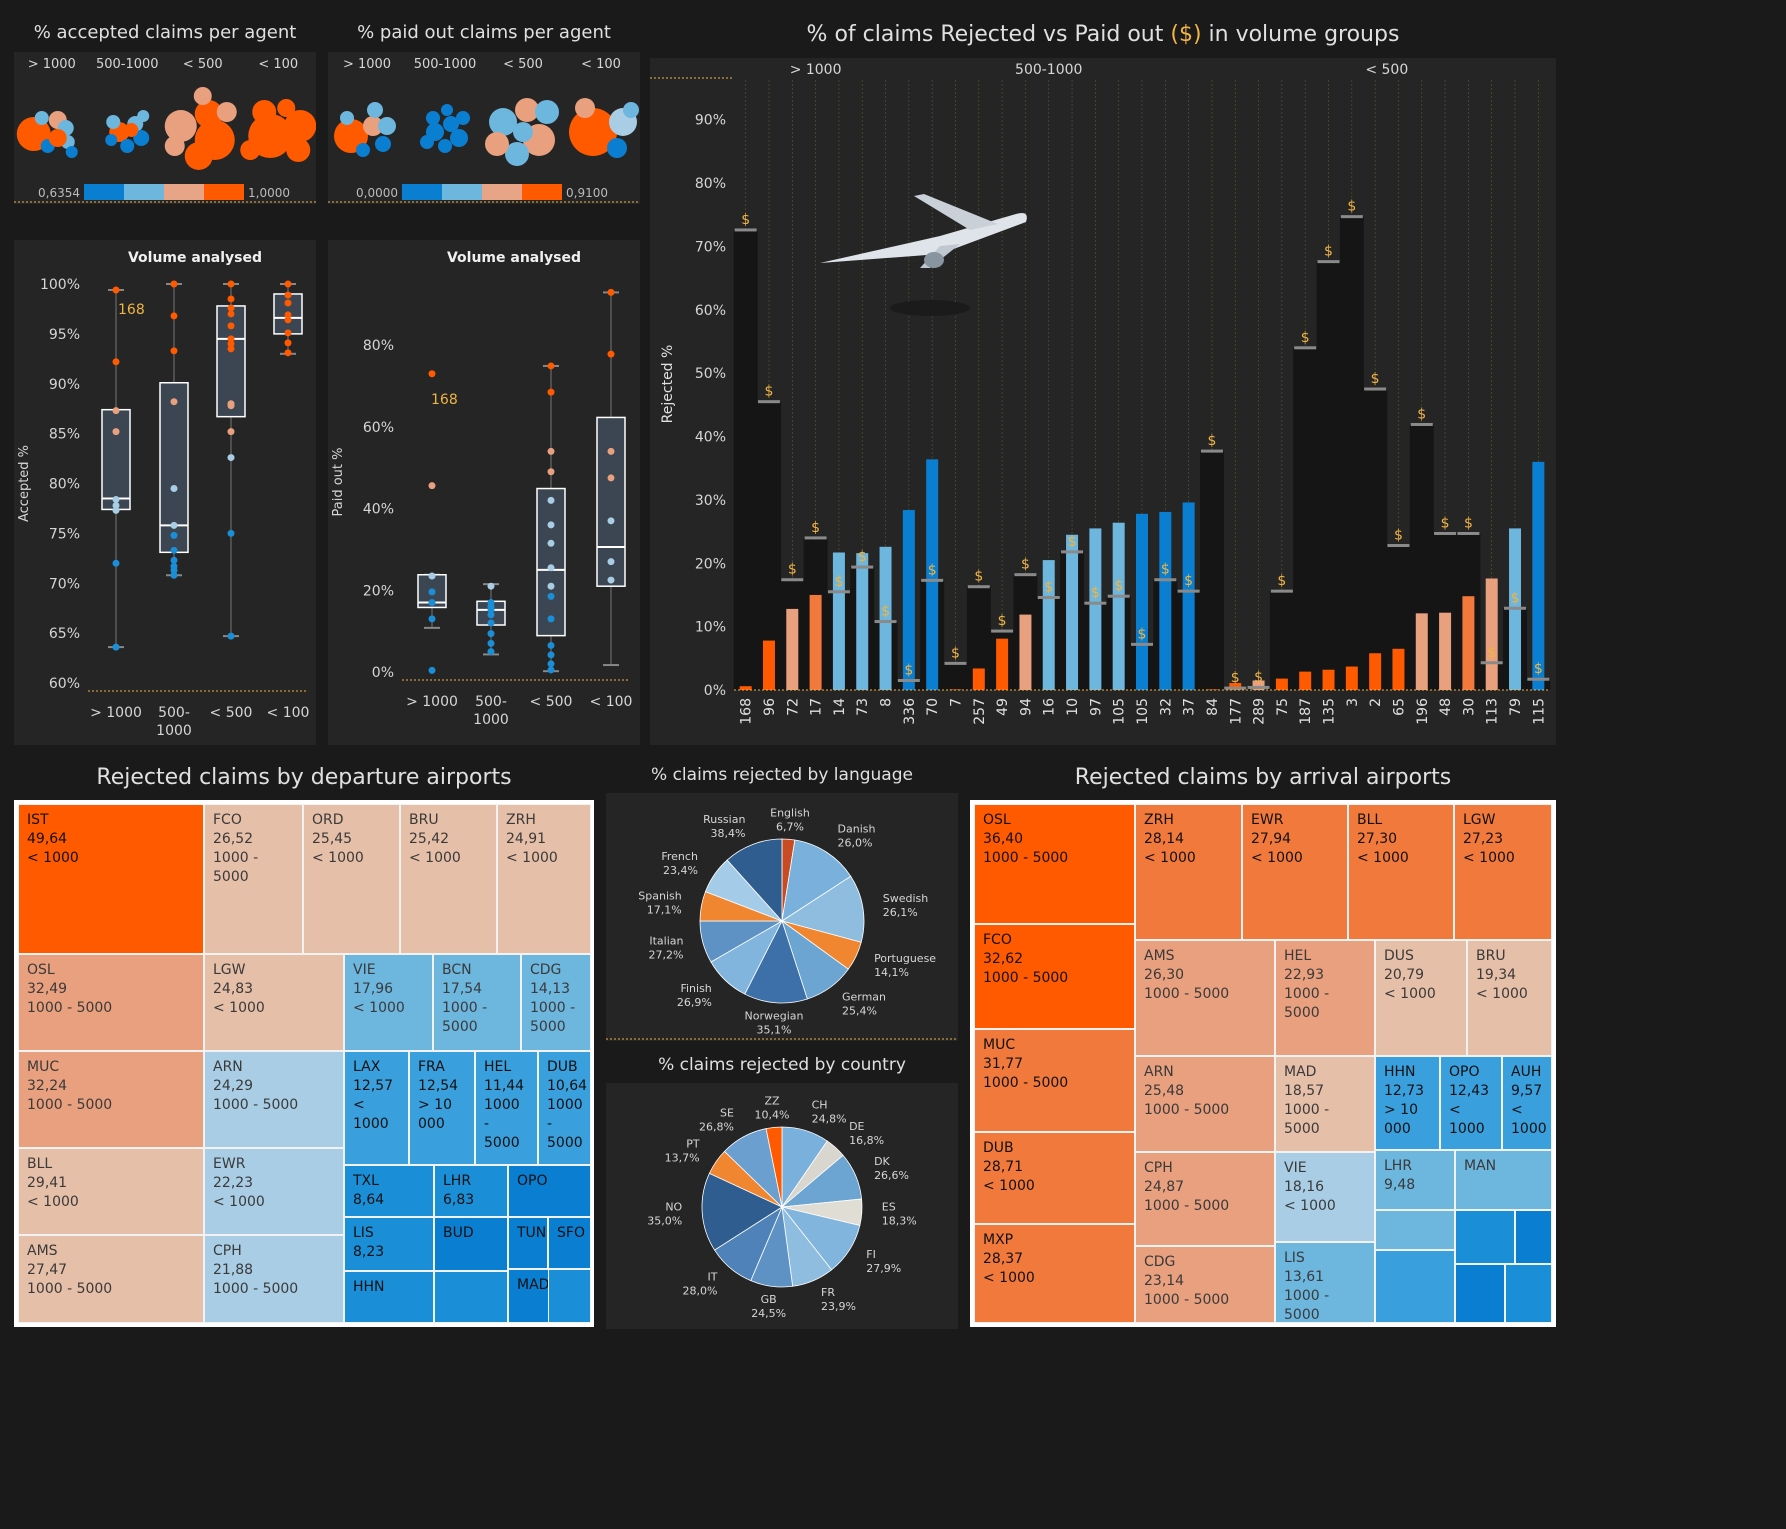 This screenshot has height=1529, width=1786. I want to click on treemap-rejected-value: 22,93, so click(1304, 975).